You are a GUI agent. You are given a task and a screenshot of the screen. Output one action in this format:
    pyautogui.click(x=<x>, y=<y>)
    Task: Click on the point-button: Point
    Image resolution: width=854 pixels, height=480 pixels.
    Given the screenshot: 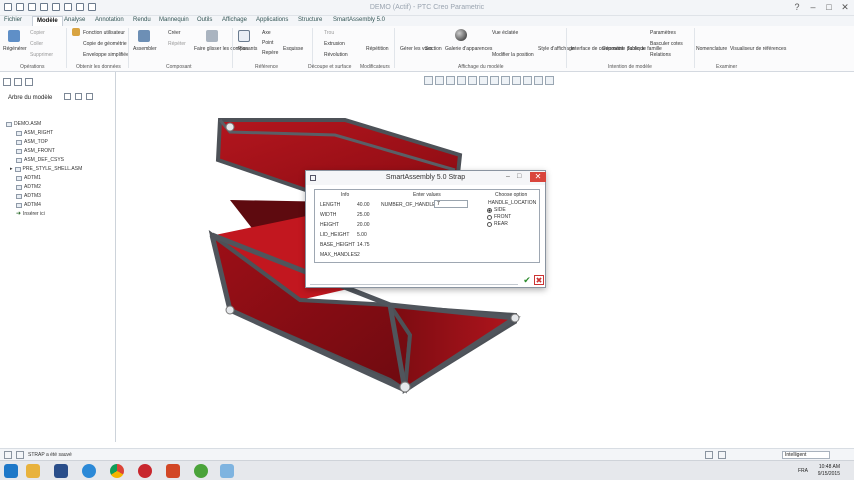 What is the action you would take?
    pyautogui.click(x=267, y=43)
    